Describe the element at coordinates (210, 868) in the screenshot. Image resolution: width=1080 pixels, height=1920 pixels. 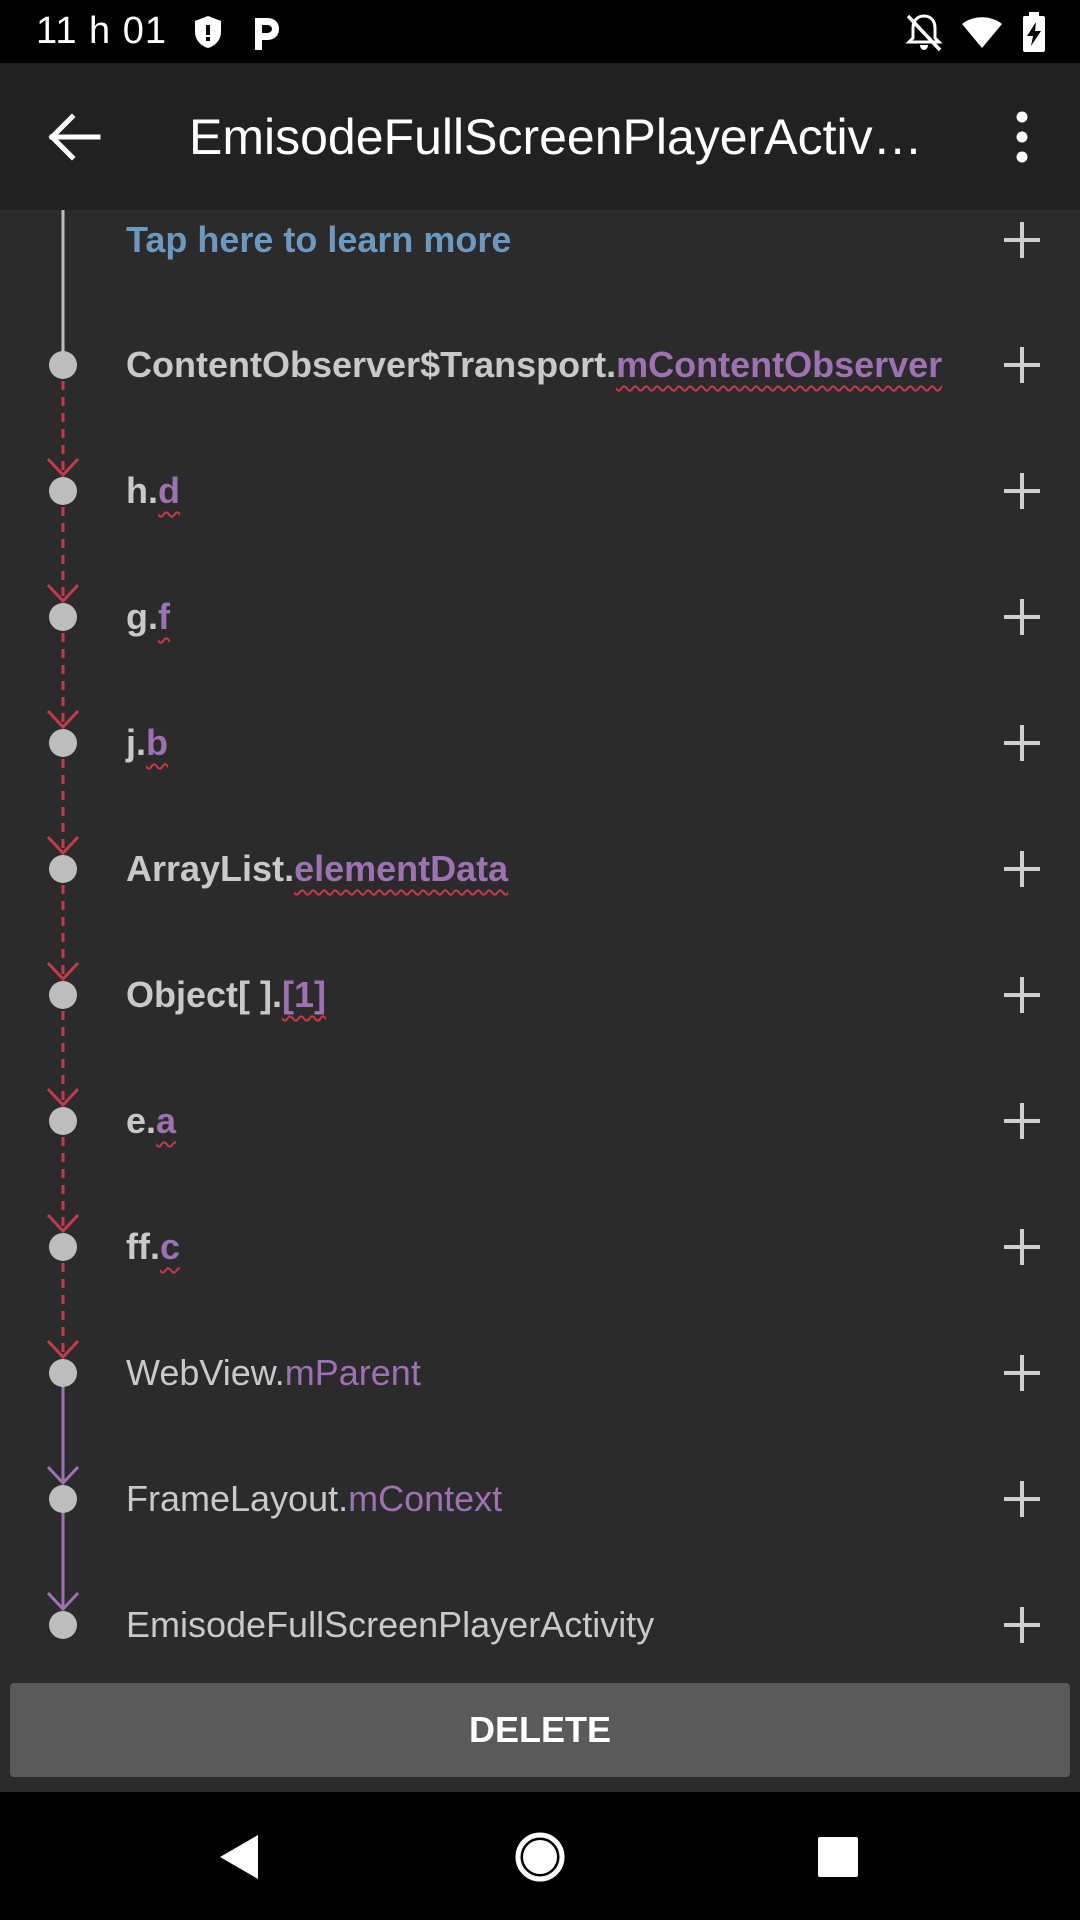
I see `trace-row-class: ArrayList.` at that location.